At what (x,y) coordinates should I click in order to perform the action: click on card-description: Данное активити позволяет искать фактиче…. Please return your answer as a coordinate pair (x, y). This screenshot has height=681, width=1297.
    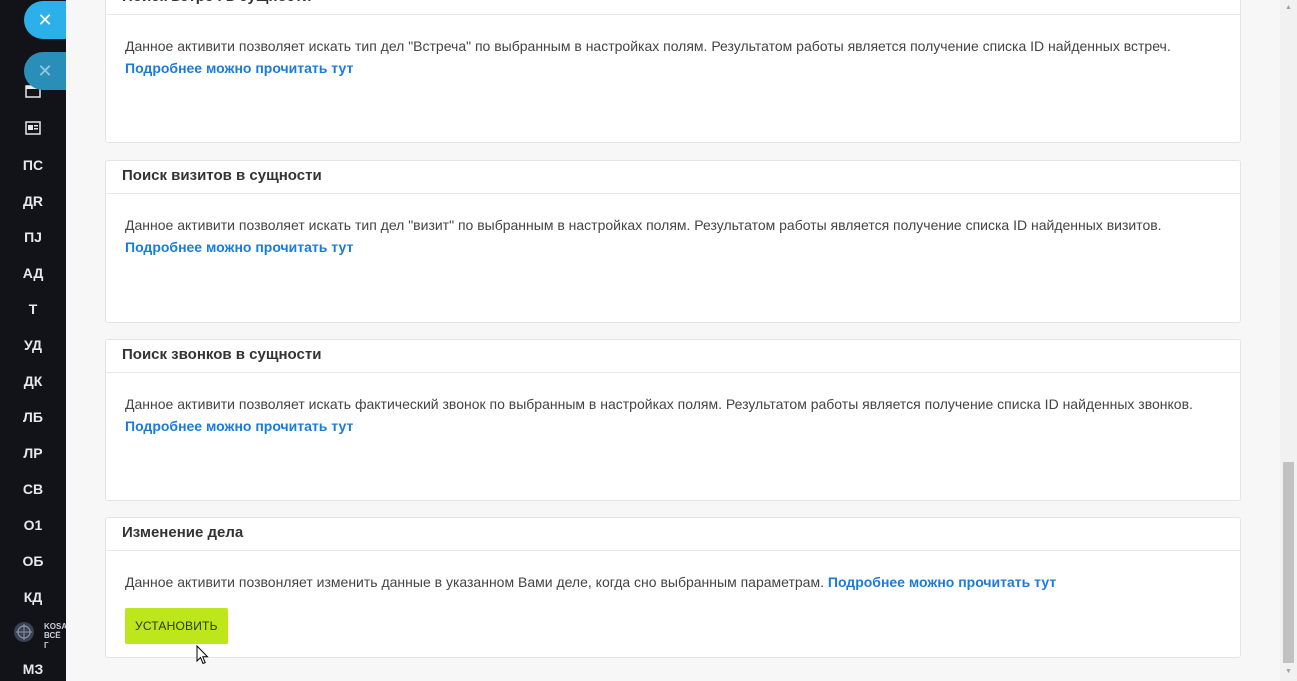
    Looking at the image, I should click on (659, 415).